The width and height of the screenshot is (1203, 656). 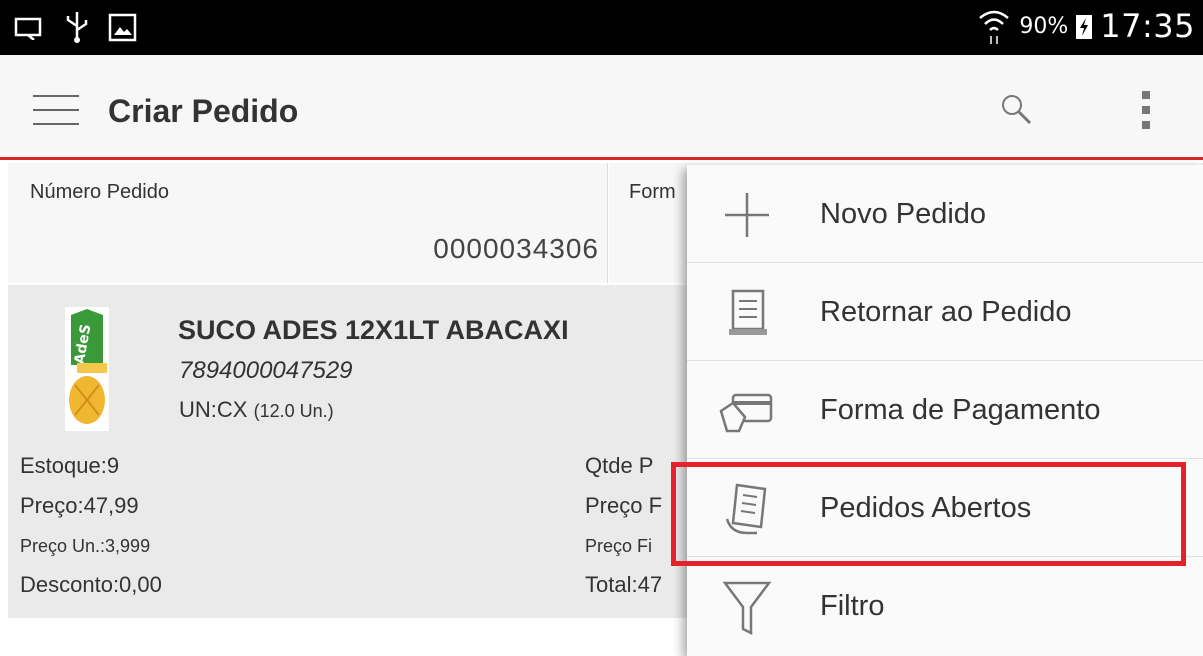 What do you see at coordinates (601, 27) in the screenshot?
I see `status-bar: 90% 17:35` at bounding box center [601, 27].